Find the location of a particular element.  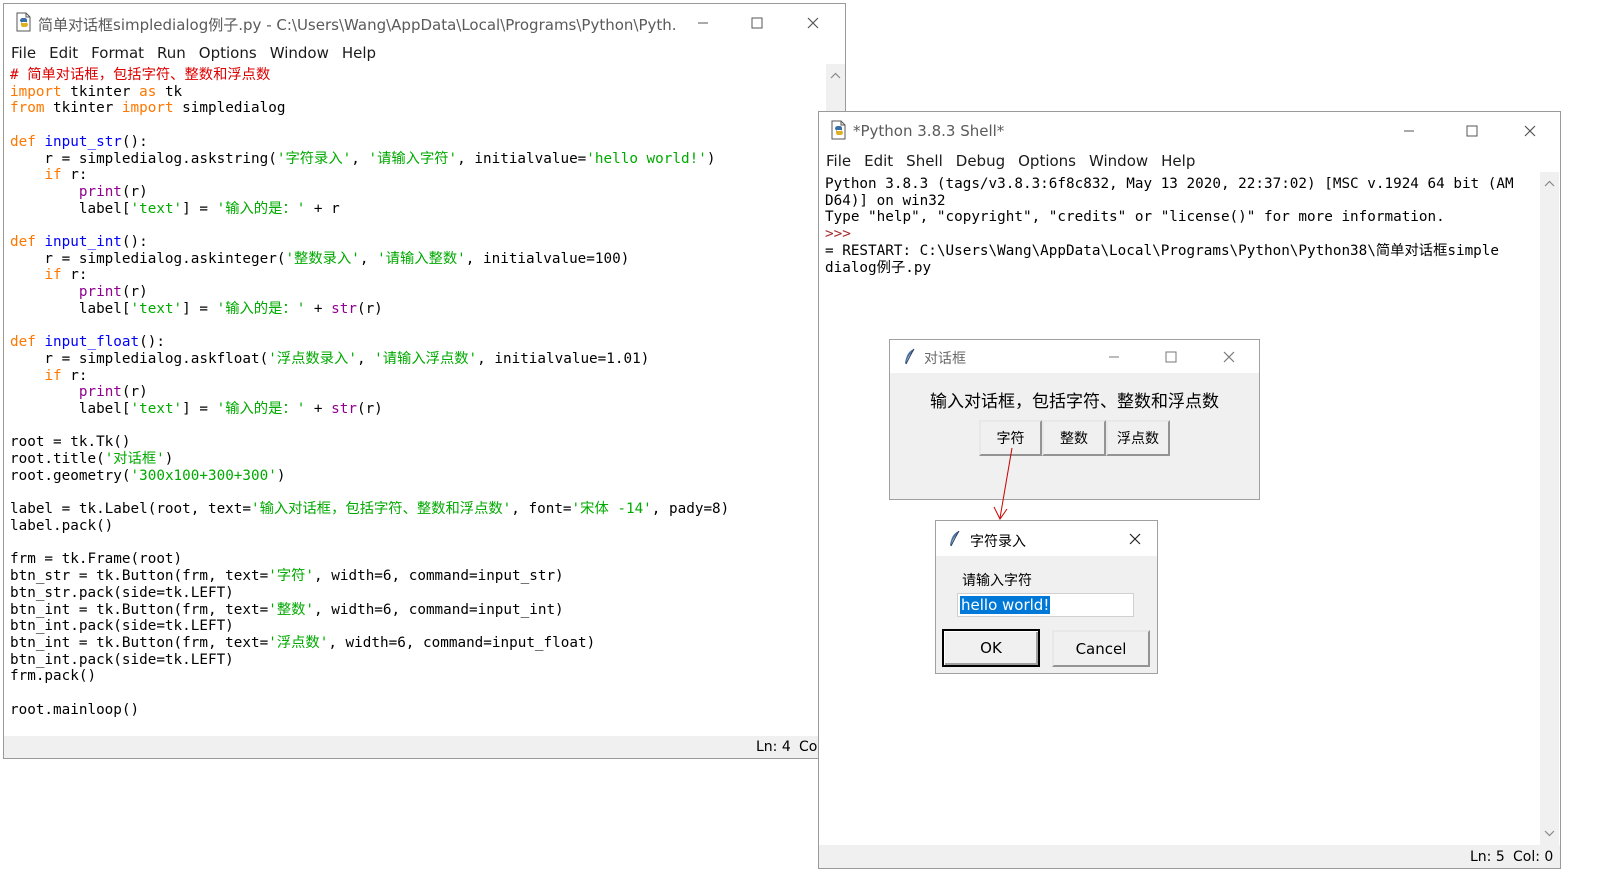

menu-edit: Edit is located at coordinates (63, 53).